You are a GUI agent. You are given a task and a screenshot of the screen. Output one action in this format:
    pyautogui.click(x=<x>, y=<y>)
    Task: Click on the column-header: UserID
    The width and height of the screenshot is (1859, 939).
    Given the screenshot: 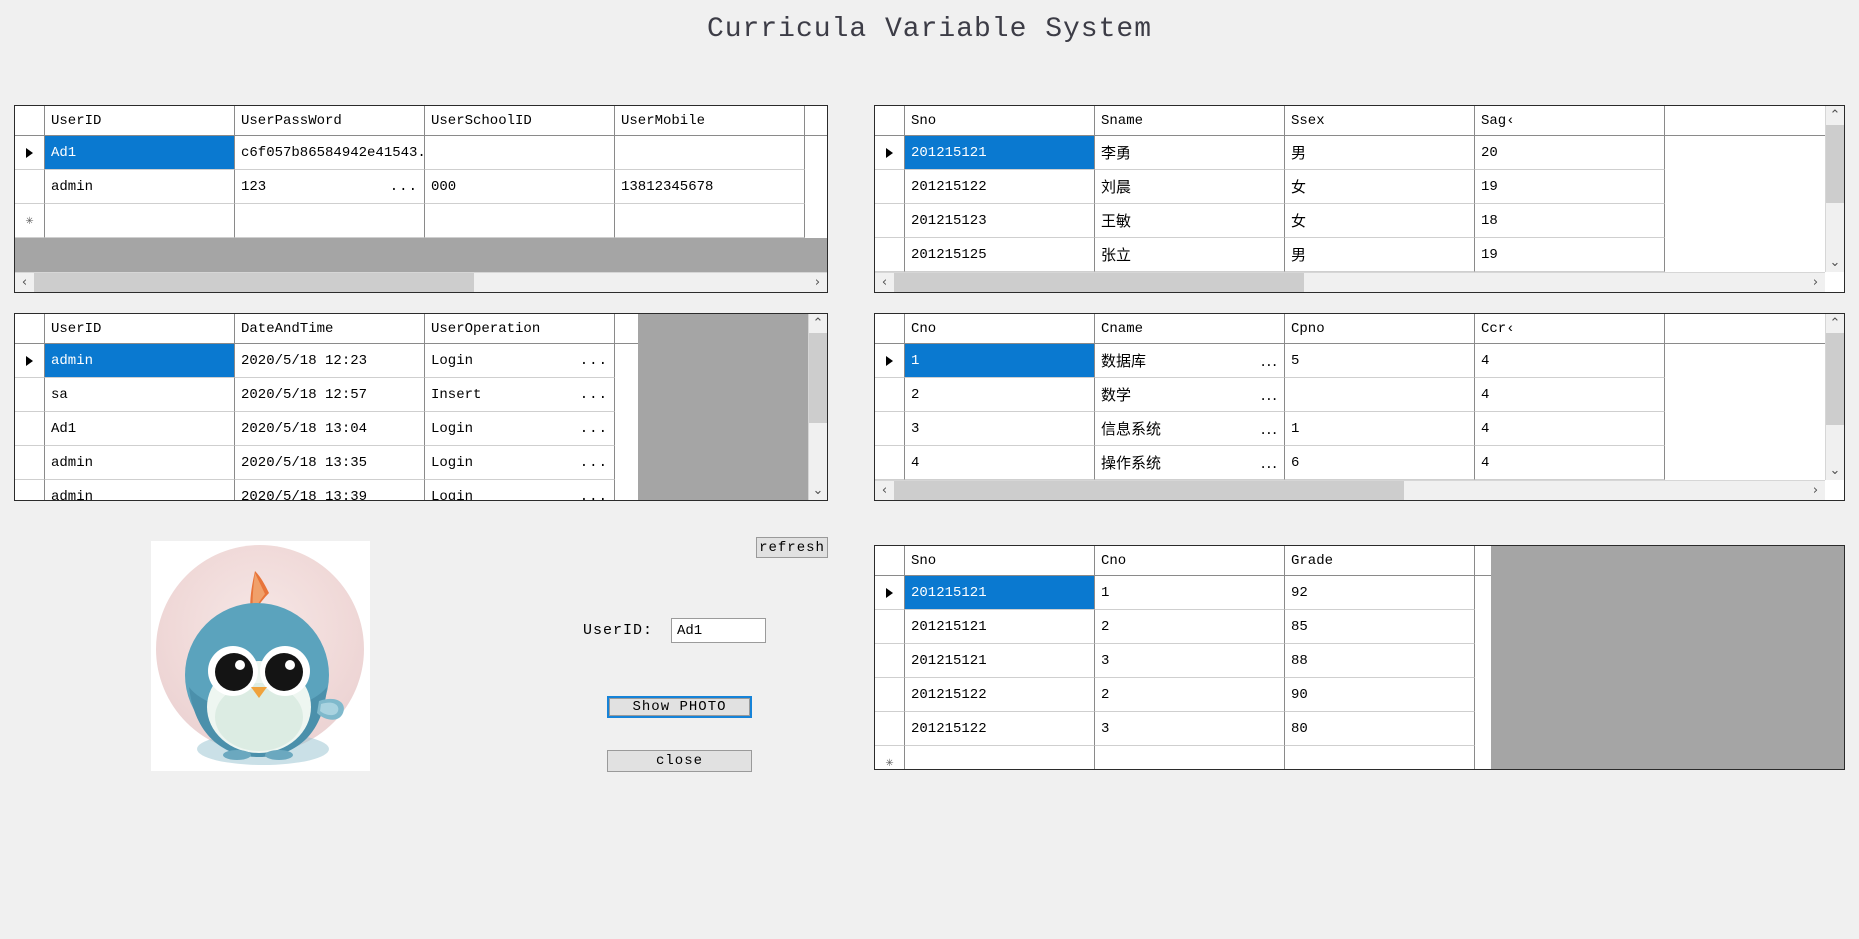 What is the action you would take?
    pyautogui.click(x=140, y=328)
    